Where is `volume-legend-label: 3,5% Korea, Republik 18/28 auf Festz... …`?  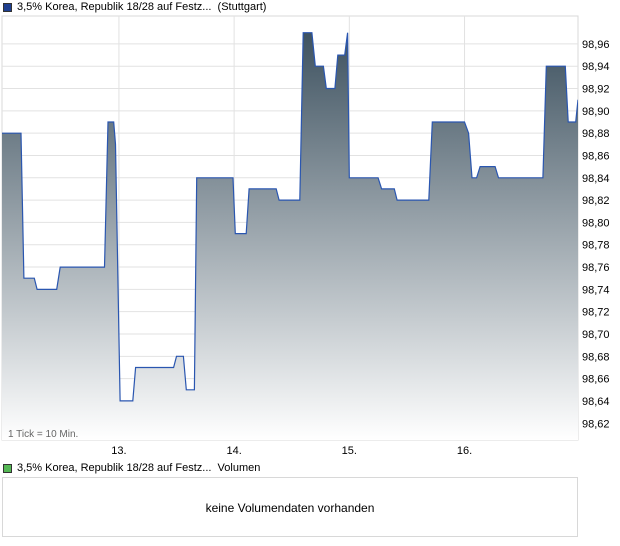 volume-legend-label: 3,5% Korea, Republik 18/28 auf Festz... … is located at coordinates (139, 468).